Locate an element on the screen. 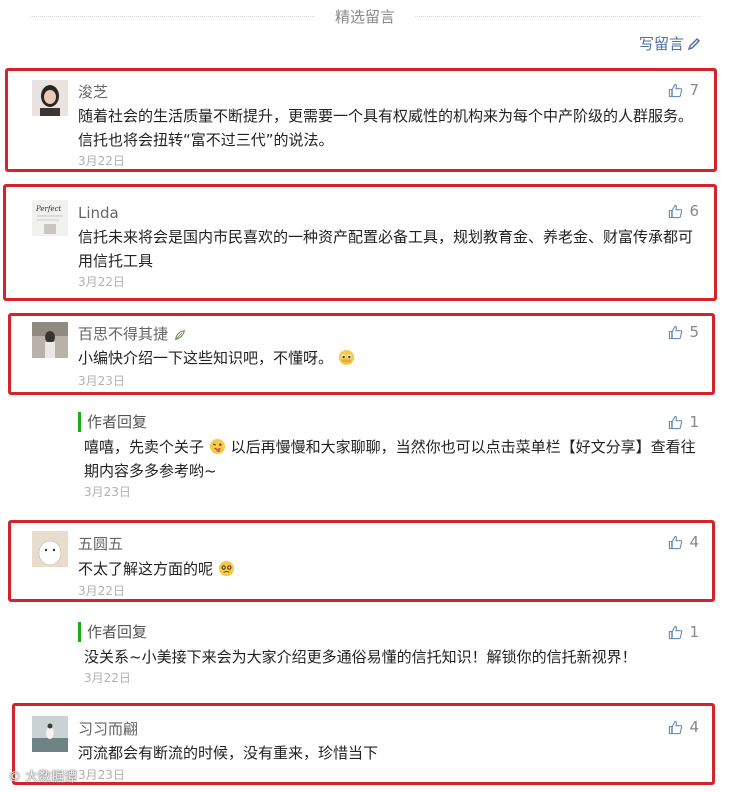 This screenshot has height=792, width=729. comment-content: 小编快介绍一下这些知识吧，不懂呀。 is located at coordinates (387, 358).